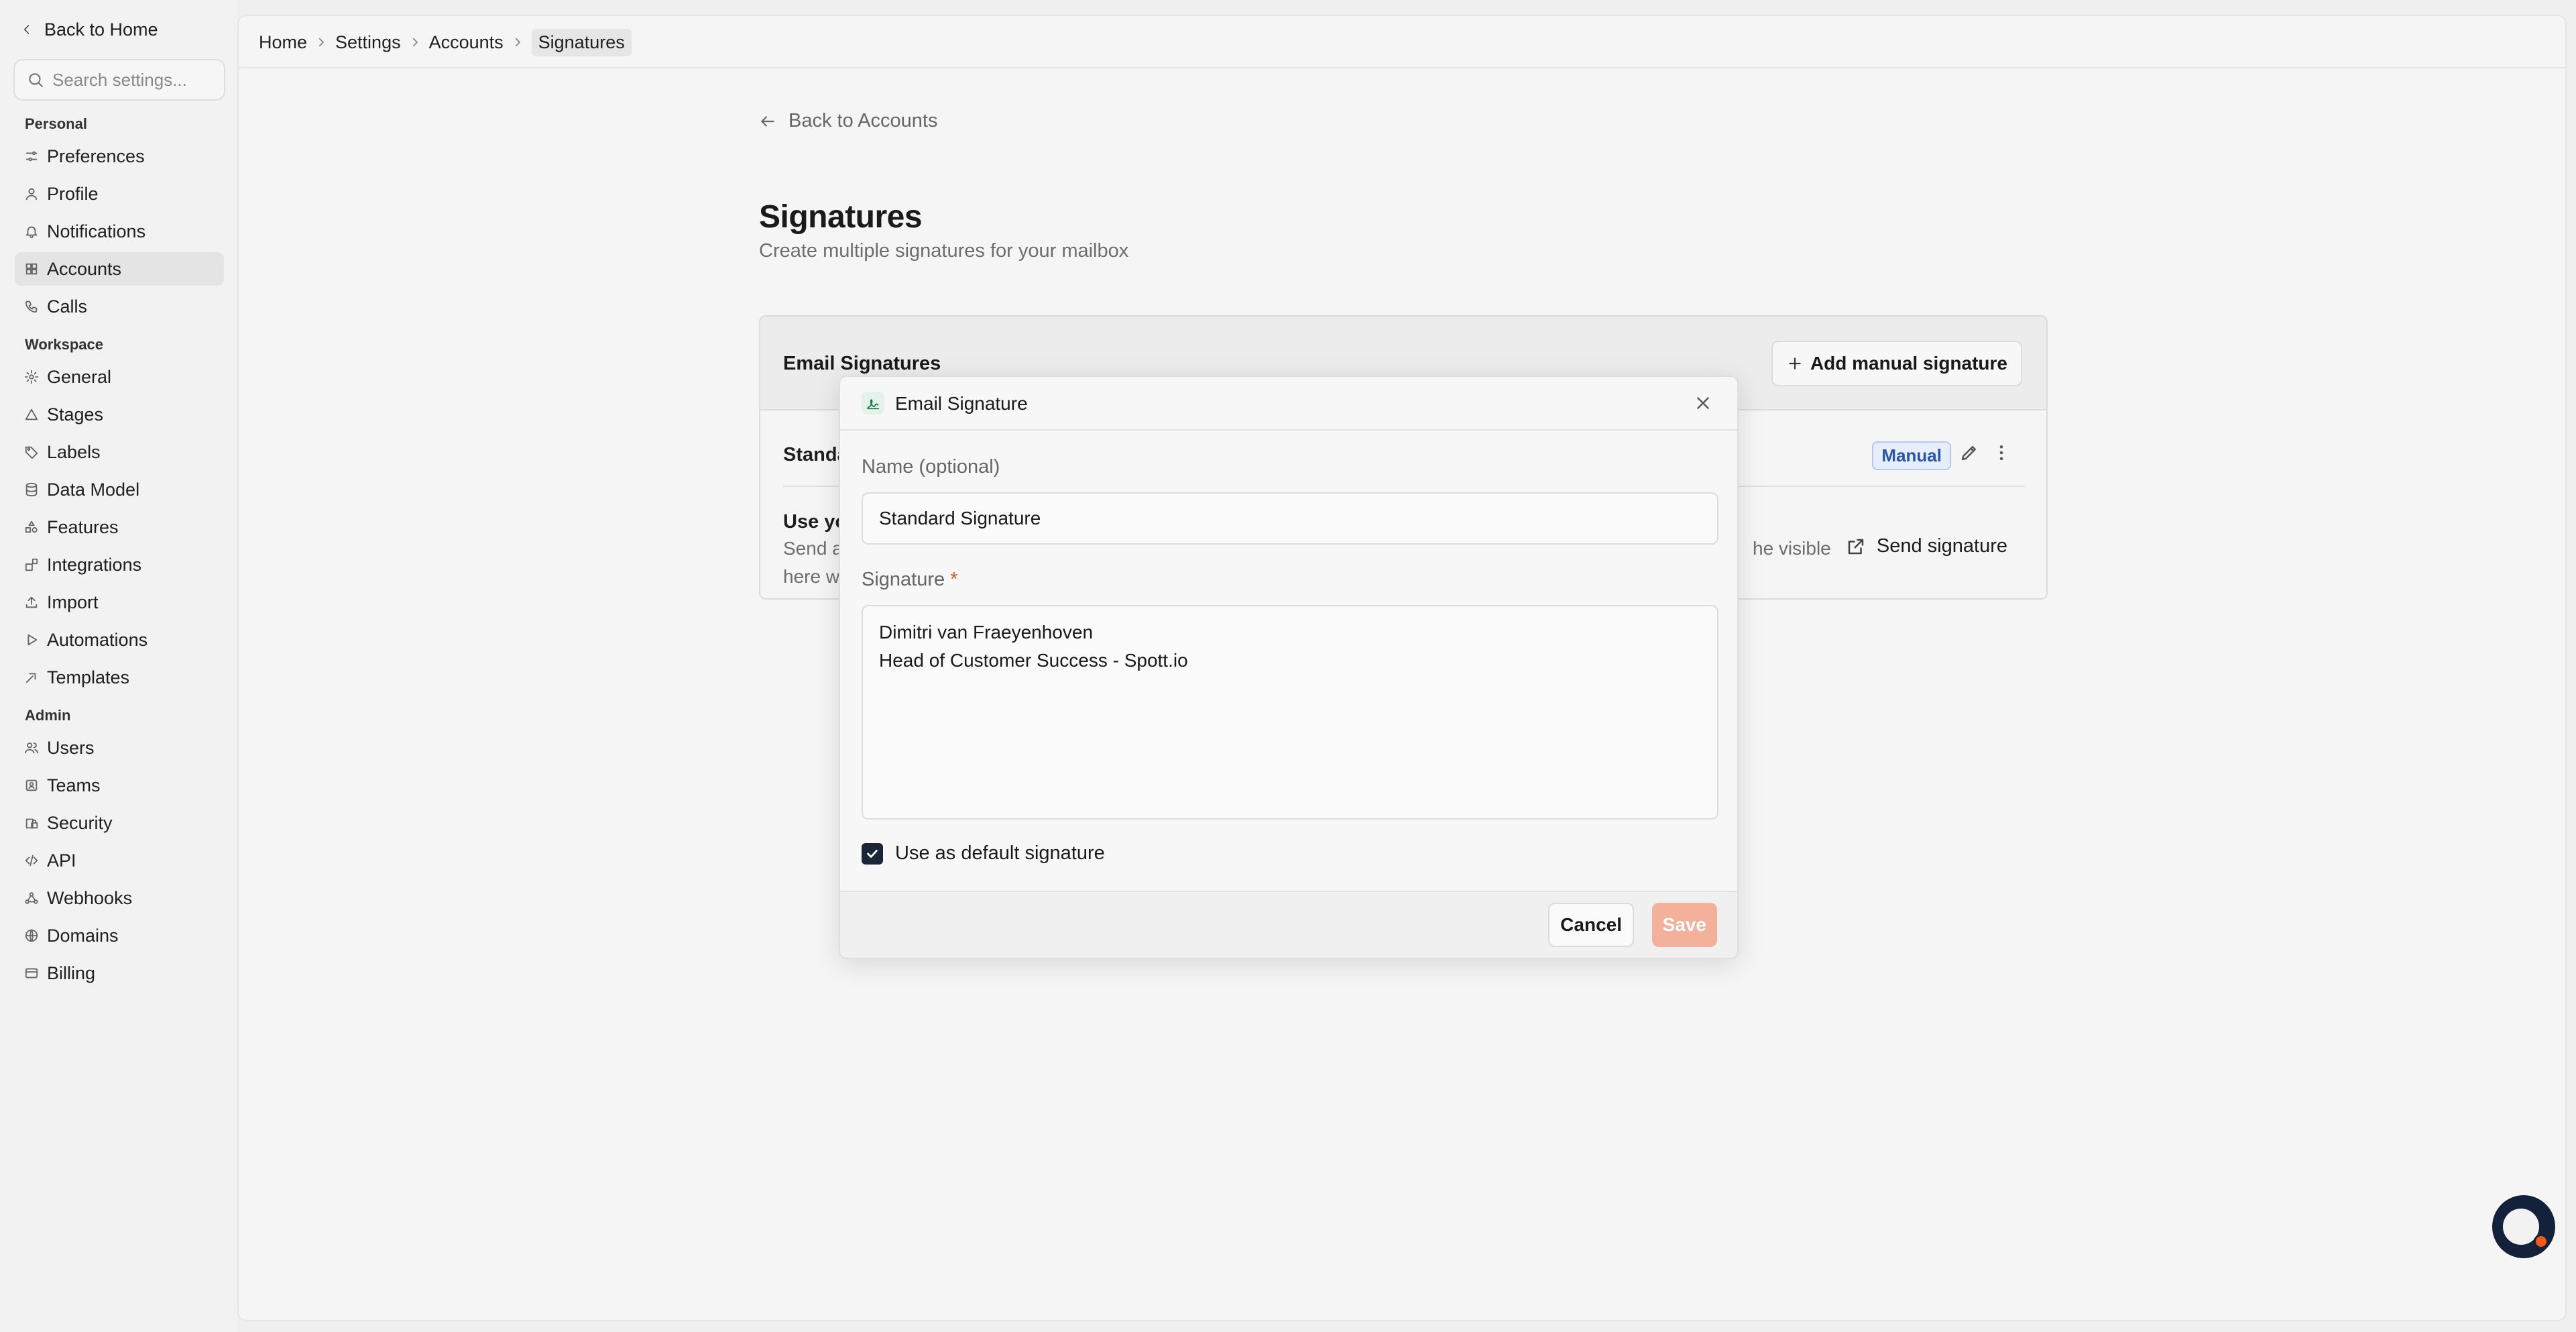 The height and width of the screenshot is (1332, 2576). I want to click on signature-field-label: Signature *, so click(910, 580).